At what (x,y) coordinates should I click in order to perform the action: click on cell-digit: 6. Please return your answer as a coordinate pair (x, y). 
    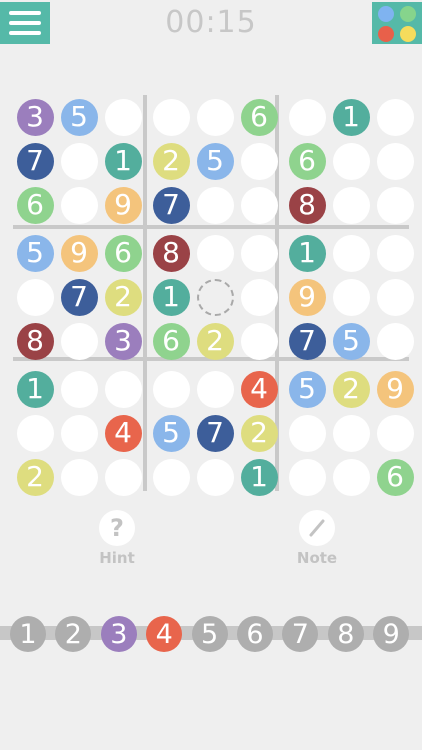
    Looking at the image, I should click on (259, 117).